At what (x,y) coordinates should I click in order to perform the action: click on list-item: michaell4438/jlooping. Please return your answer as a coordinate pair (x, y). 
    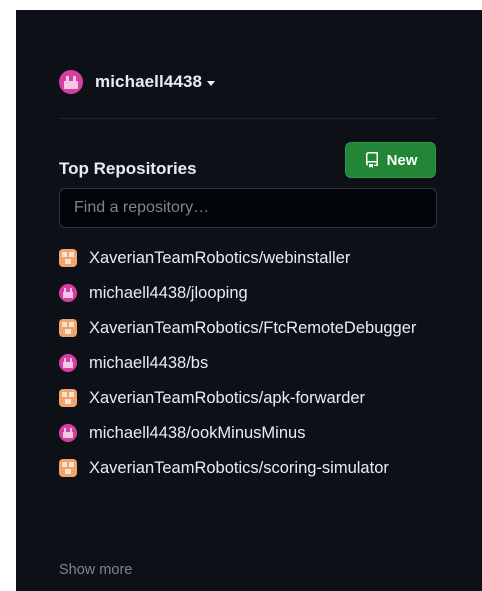
    Looking at the image, I should click on (251, 293).